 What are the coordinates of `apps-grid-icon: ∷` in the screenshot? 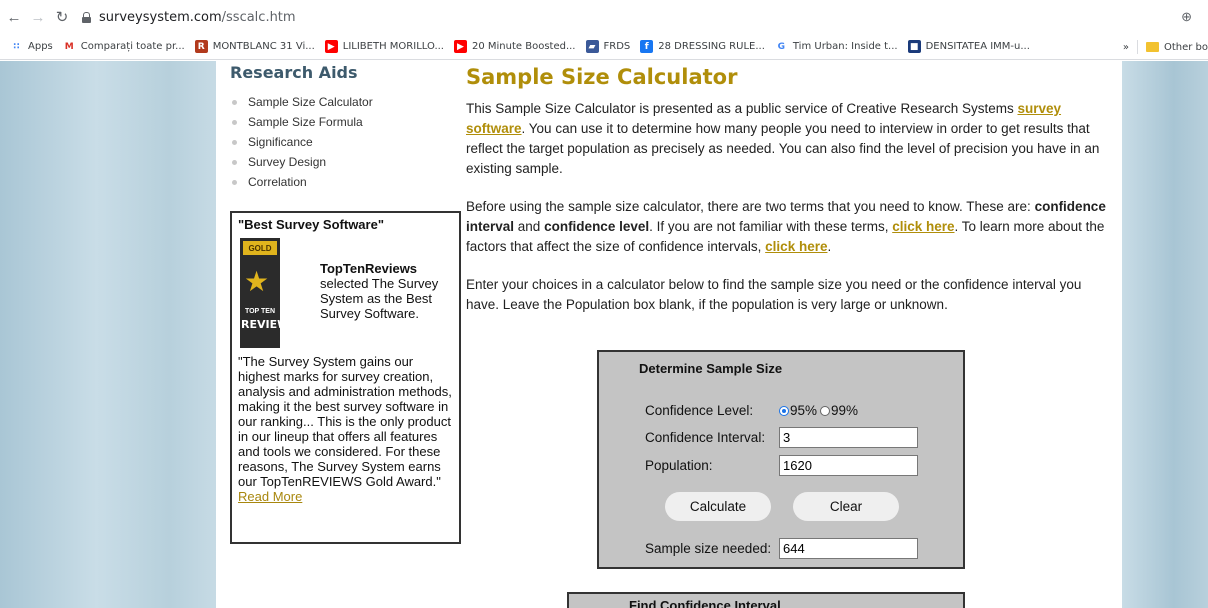 It's located at (16, 46).